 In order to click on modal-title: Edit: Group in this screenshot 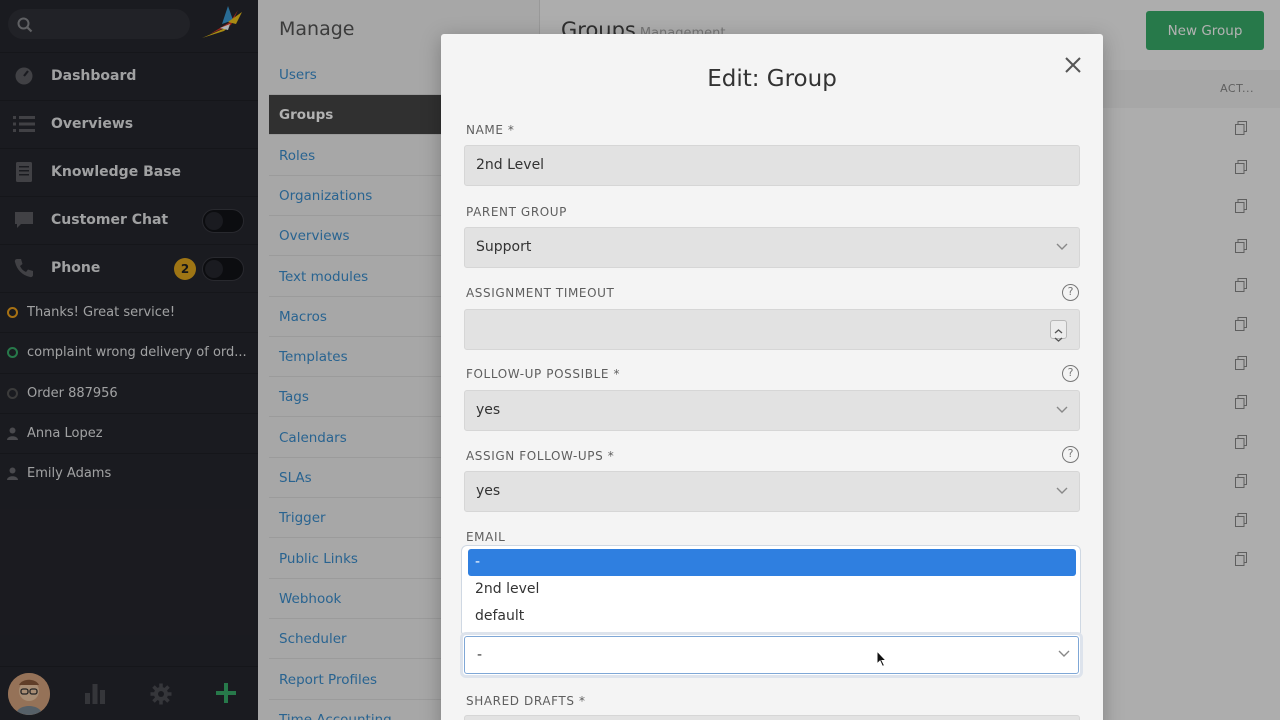, I will do `click(772, 79)`.